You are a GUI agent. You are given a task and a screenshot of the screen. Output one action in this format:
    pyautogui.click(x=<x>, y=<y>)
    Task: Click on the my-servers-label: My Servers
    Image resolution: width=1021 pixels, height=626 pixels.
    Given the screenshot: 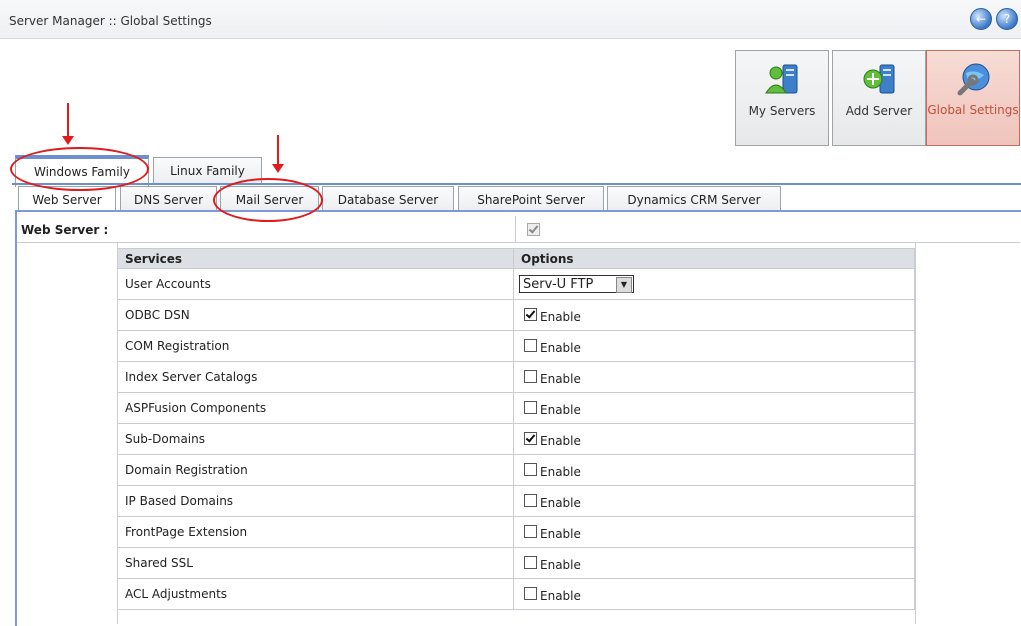 What is the action you would take?
    pyautogui.click(x=782, y=111)
    